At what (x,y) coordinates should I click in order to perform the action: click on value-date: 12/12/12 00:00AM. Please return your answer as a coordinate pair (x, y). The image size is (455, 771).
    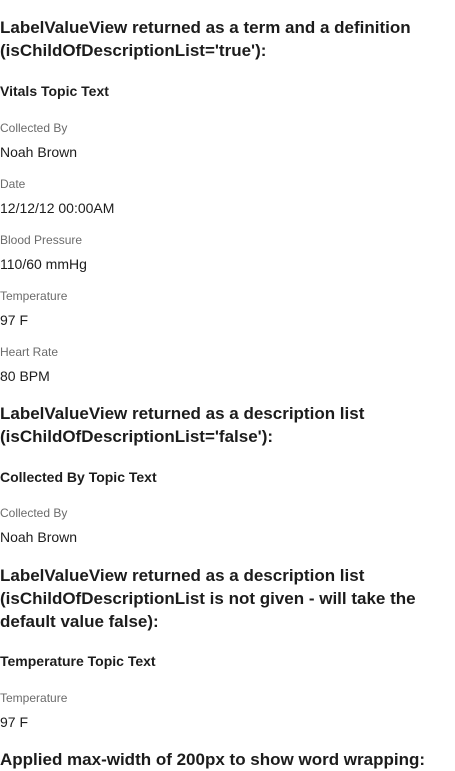
    Looking at the image, I should click on (57, 208).